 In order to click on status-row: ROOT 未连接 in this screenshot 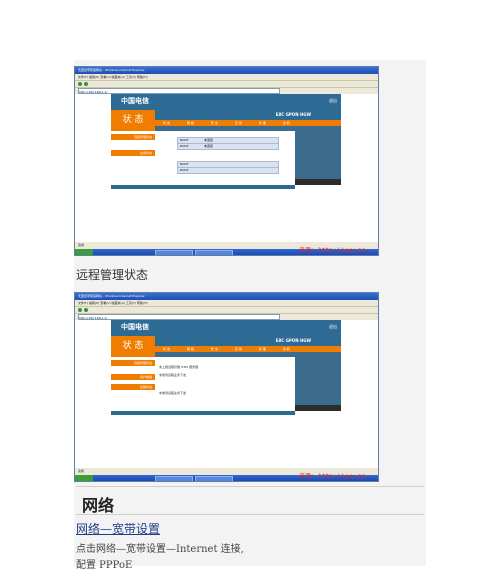, I will do `click(228, 146)`.